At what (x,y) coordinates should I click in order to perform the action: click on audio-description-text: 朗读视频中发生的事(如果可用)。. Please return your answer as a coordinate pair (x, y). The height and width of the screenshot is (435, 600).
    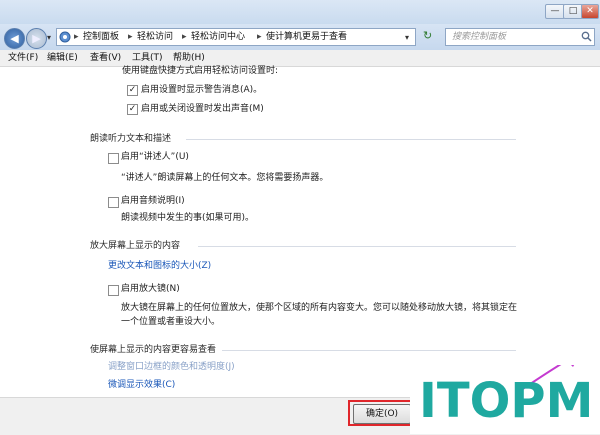
    Looking at the image, I should click on (188, 218).